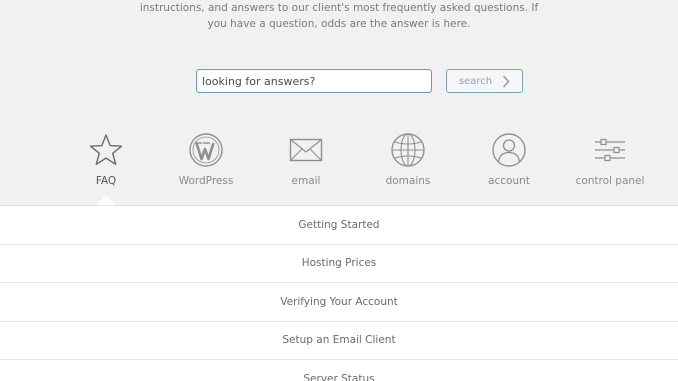 Image resolution: width=678 pixels, height=381 pixels. I want to click on faq-item-hosting-prices: Hosting Prices, so click(339, 264).